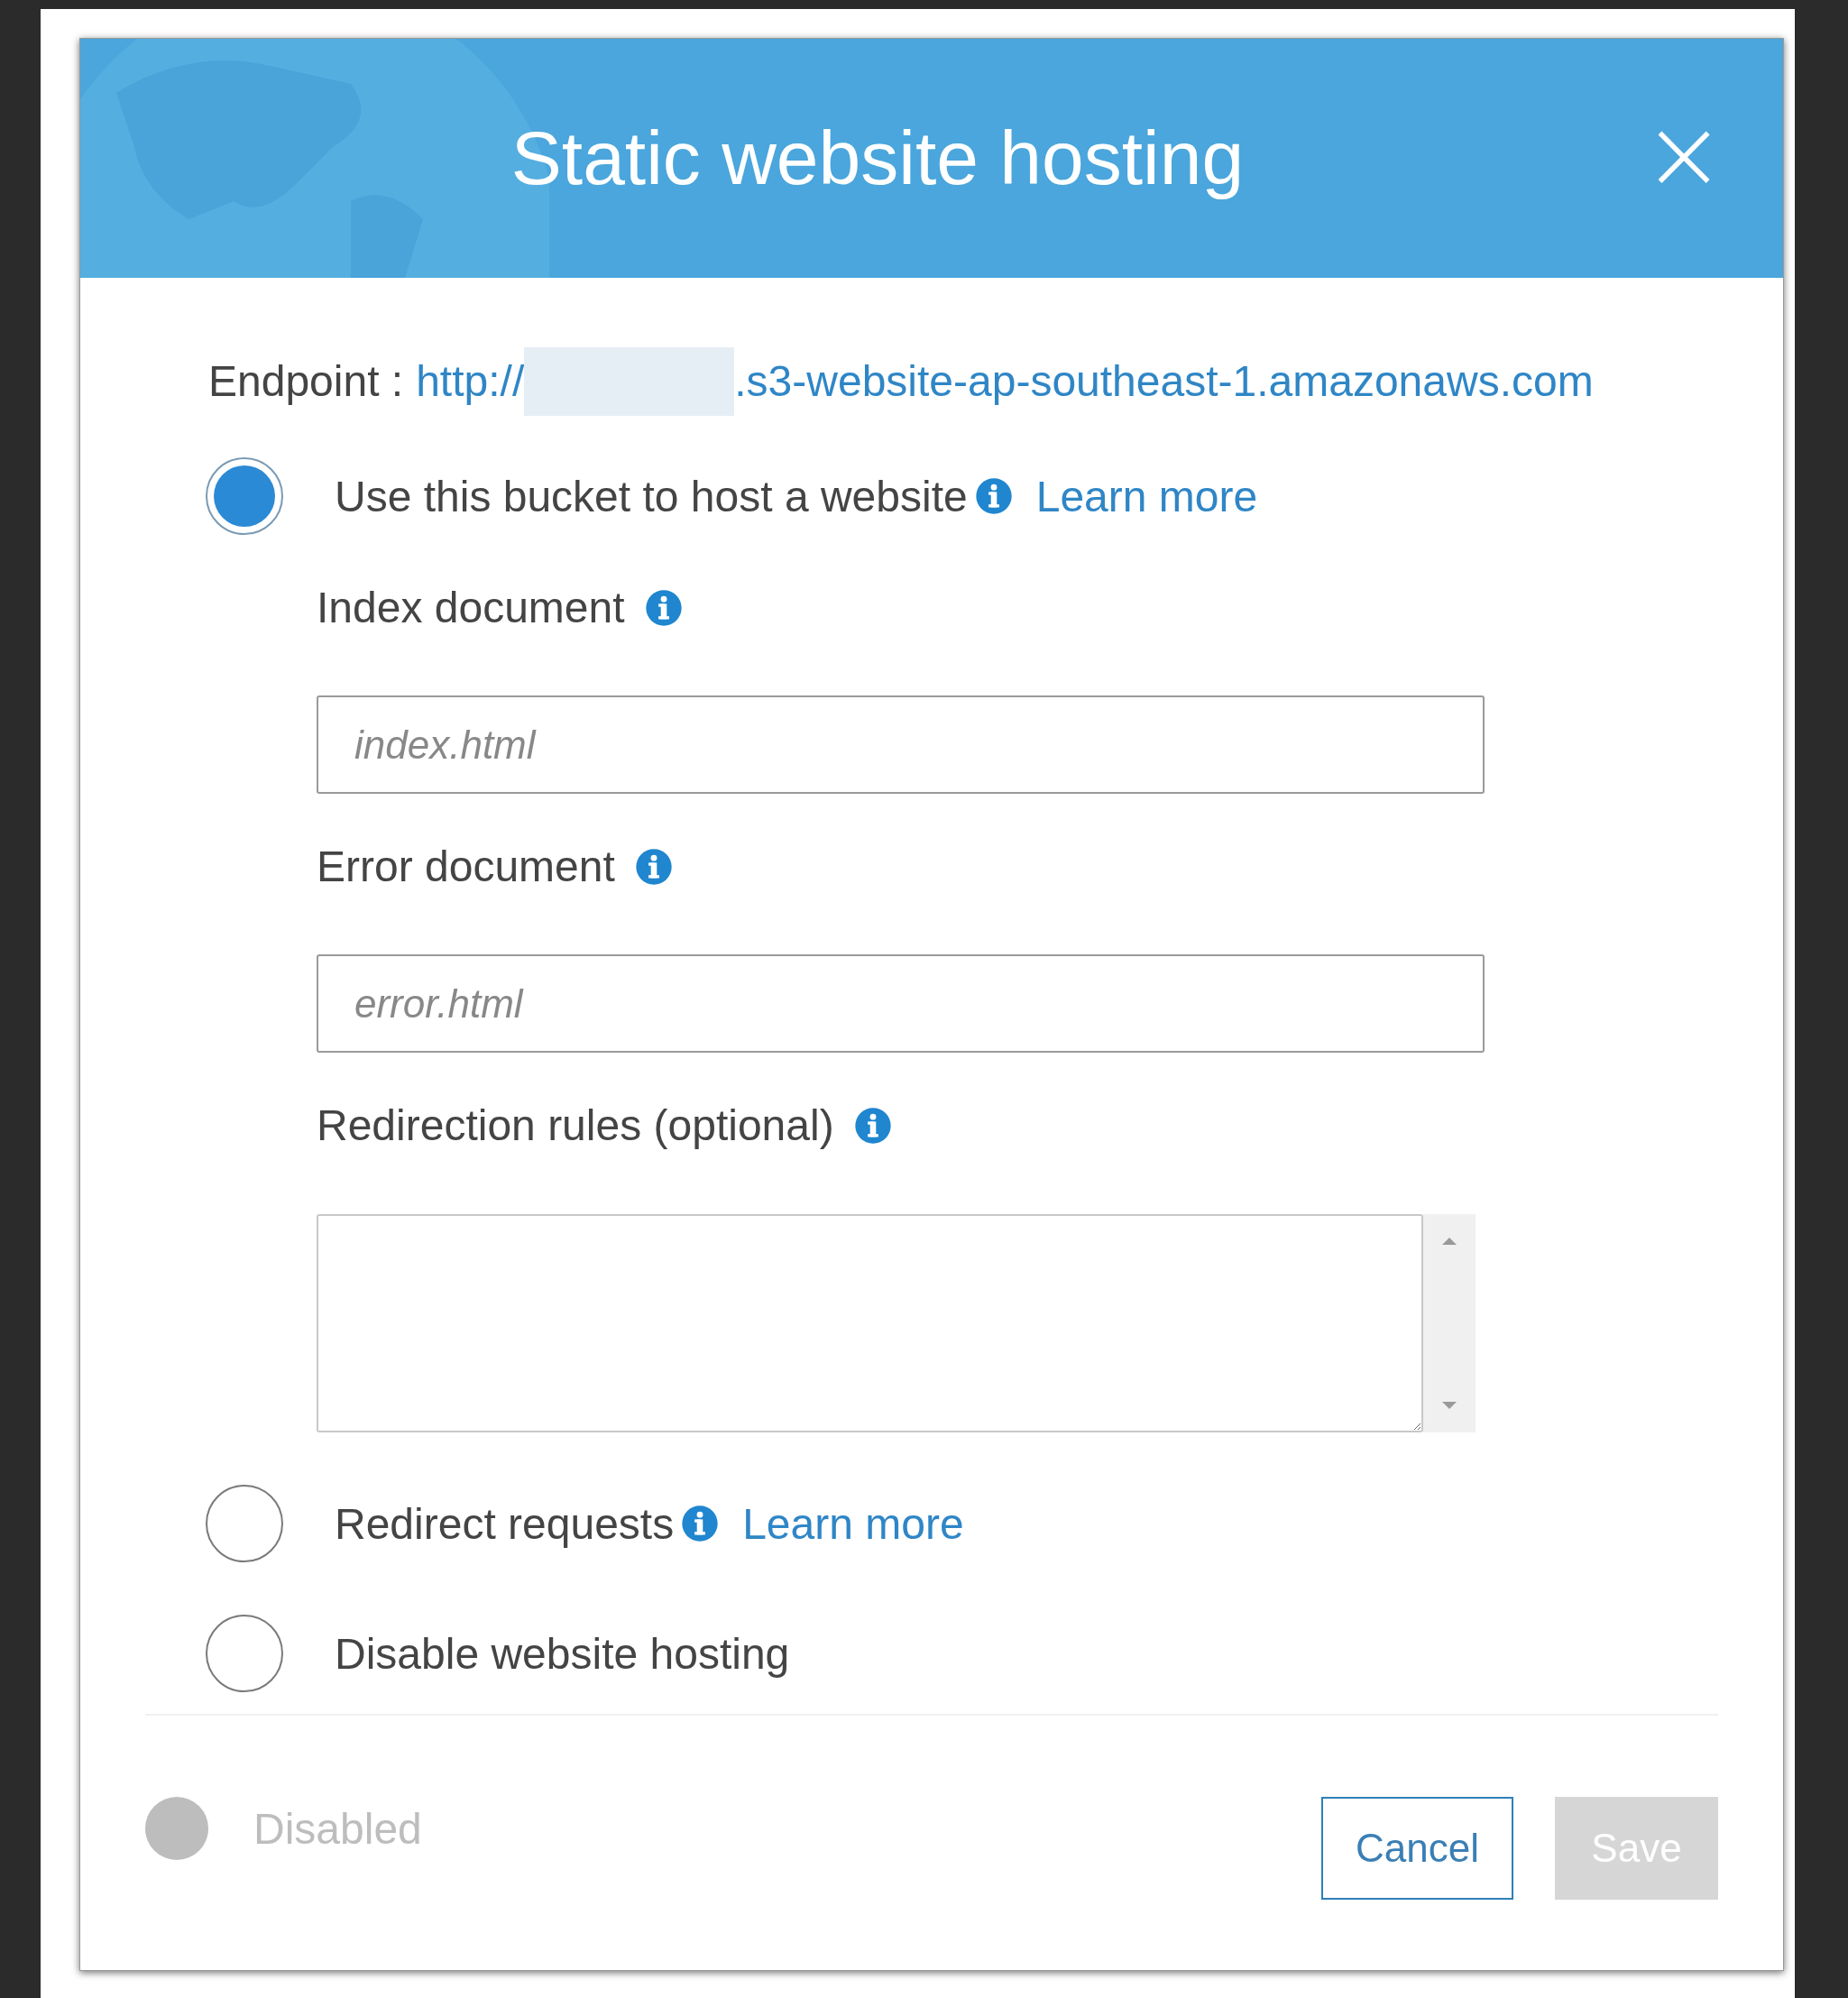 The image size is (1848, 1998). I want to click on option-label: Redirect requests, so click(505, 1523).